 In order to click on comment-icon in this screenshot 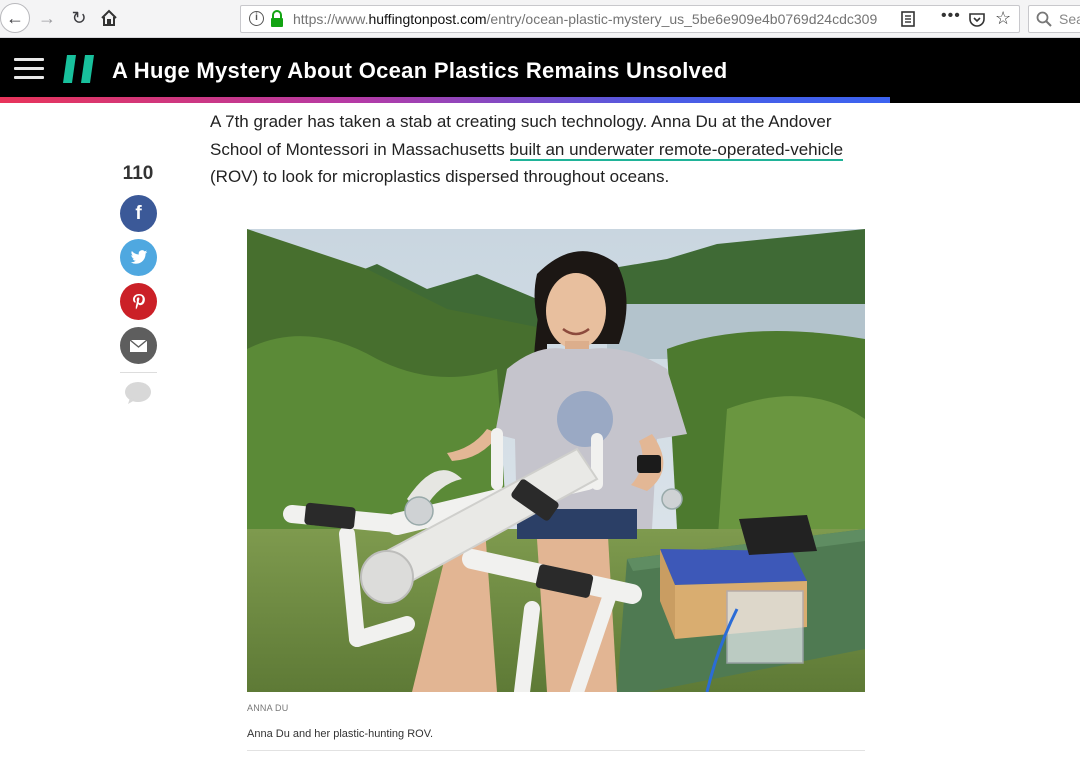, I will do `click(138, 393)`.